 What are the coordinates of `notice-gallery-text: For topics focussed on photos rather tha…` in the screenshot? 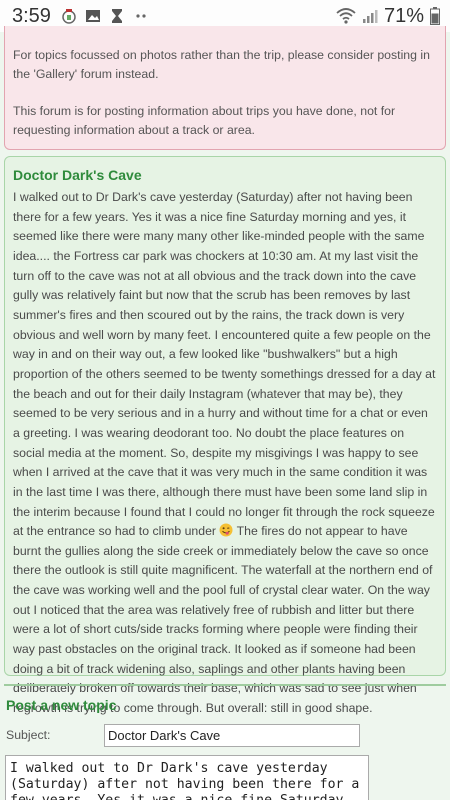 It's located at (221, 64).